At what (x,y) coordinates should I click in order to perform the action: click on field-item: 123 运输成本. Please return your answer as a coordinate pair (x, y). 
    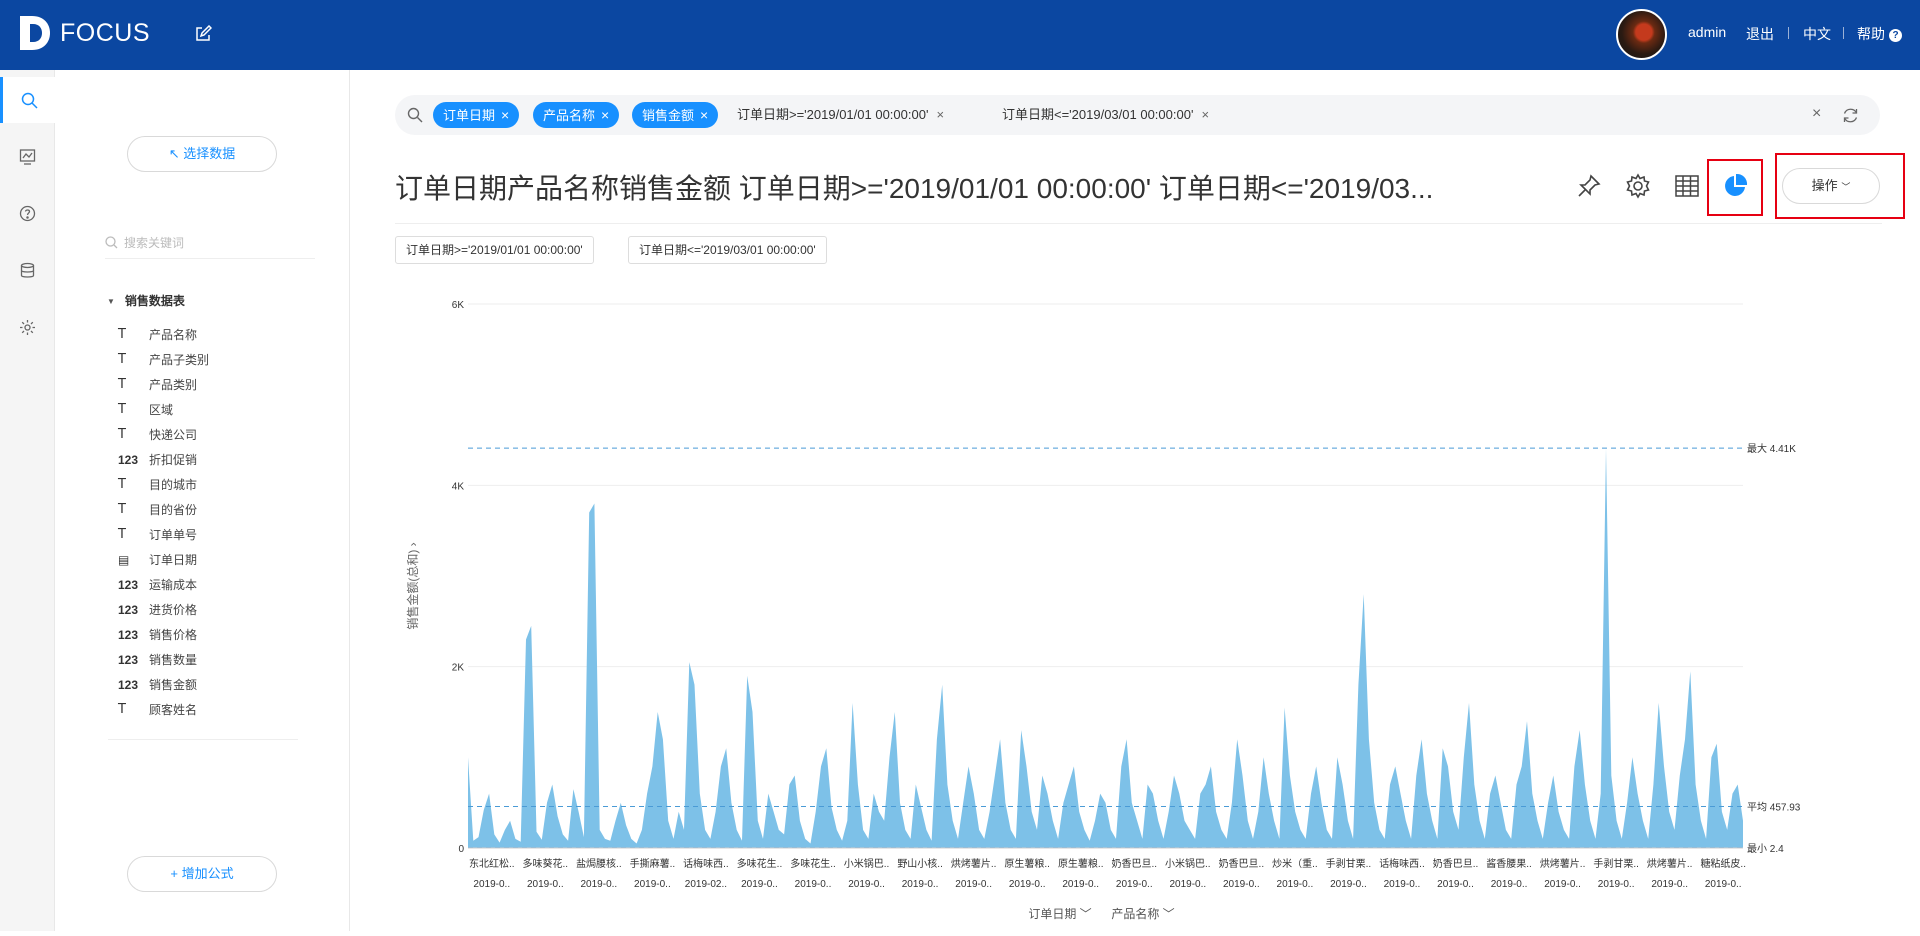
    Looking at the image, I should click on (163, 584).